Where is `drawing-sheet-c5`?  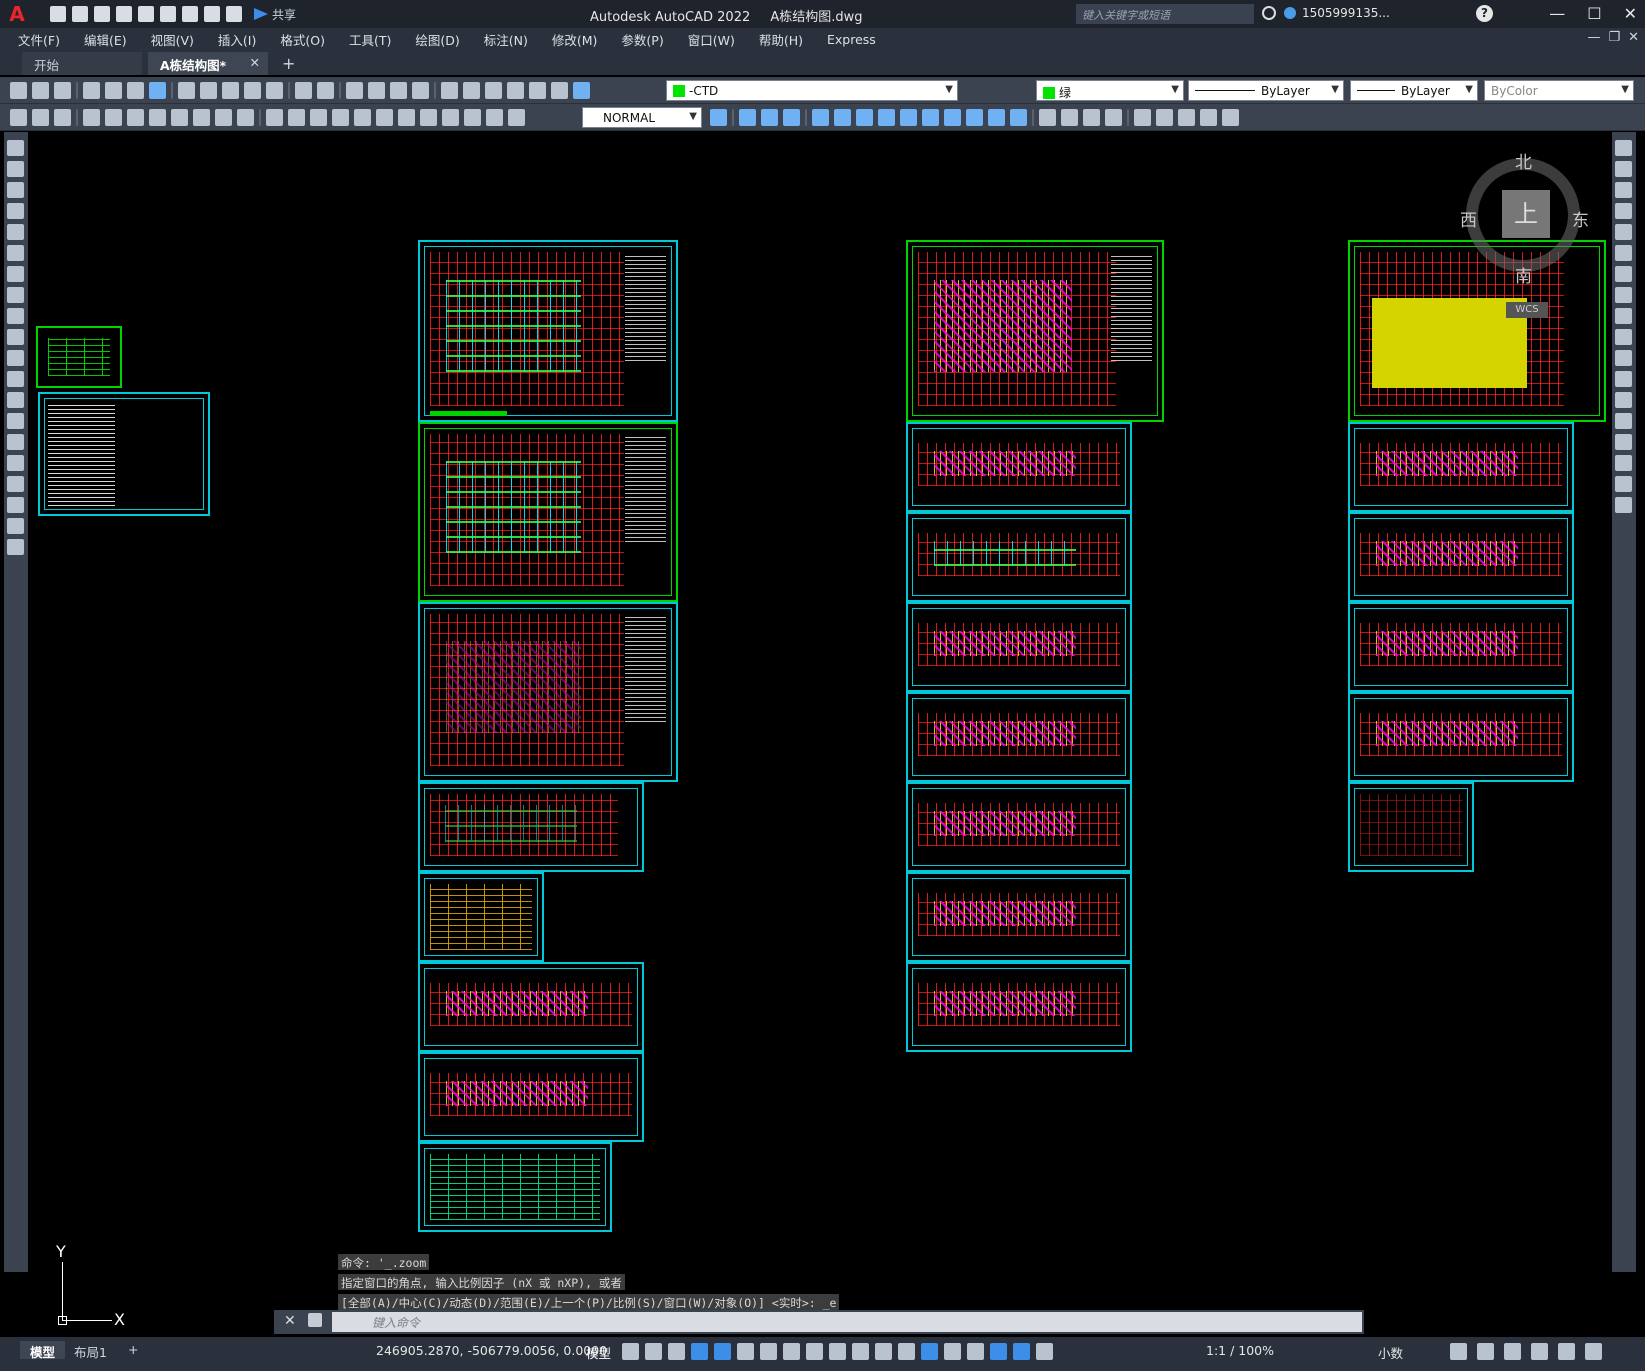
drawing-sheet-c5 is located at coordinates (1461, 737).